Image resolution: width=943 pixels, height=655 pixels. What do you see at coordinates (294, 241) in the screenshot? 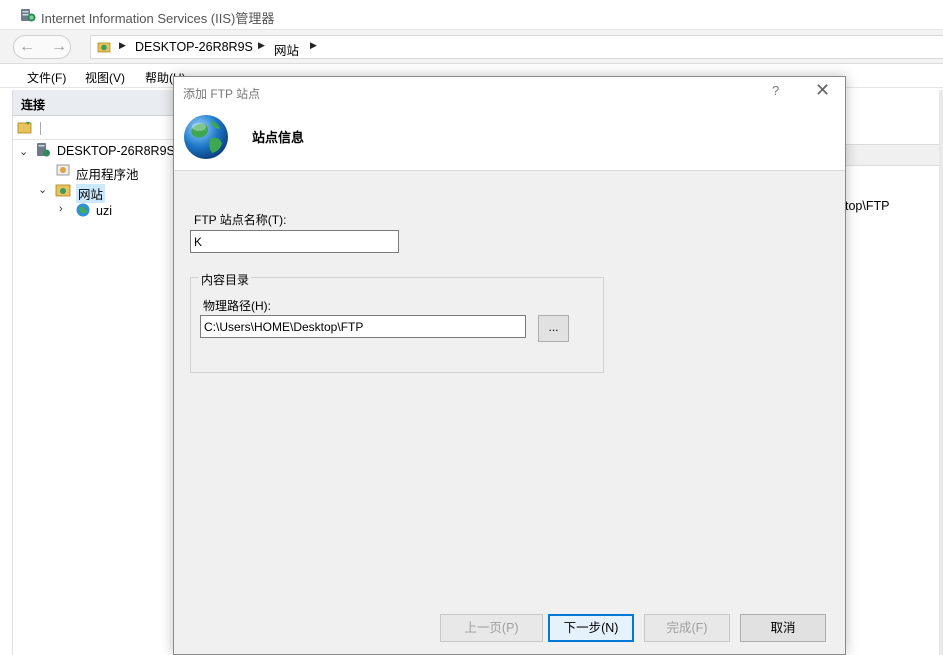
I see `site-name-input` at bounding box center [294, 241].